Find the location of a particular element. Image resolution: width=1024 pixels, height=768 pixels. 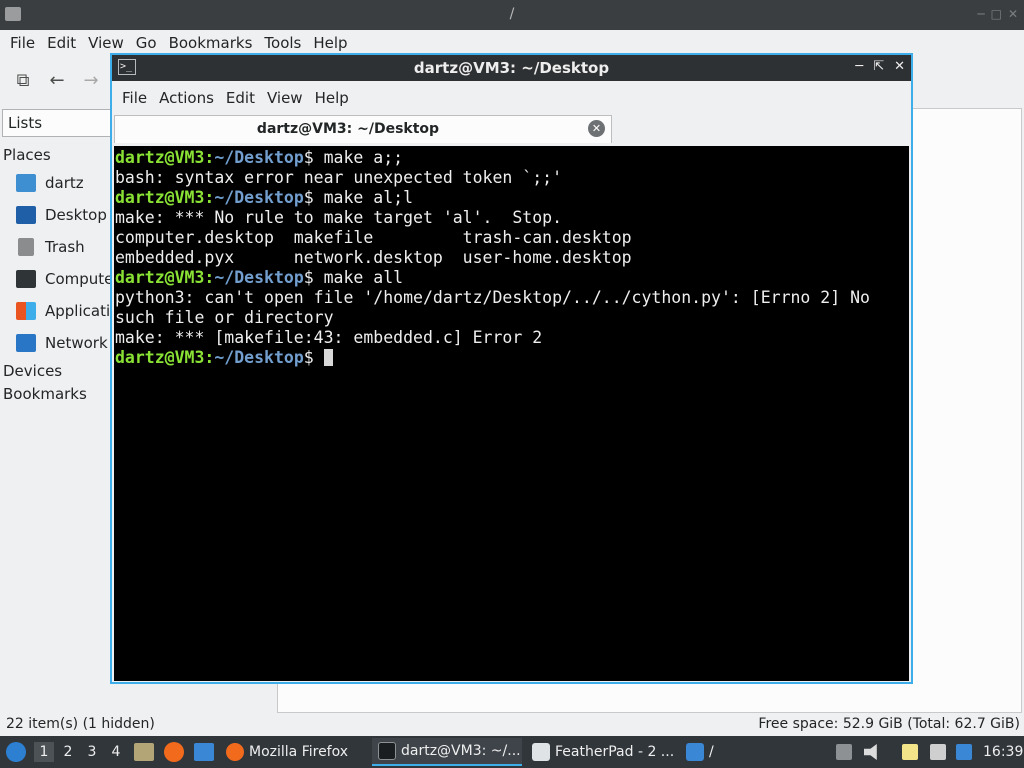

sidebar-item-desktop: Desktop is located at coordinates (61, 215).